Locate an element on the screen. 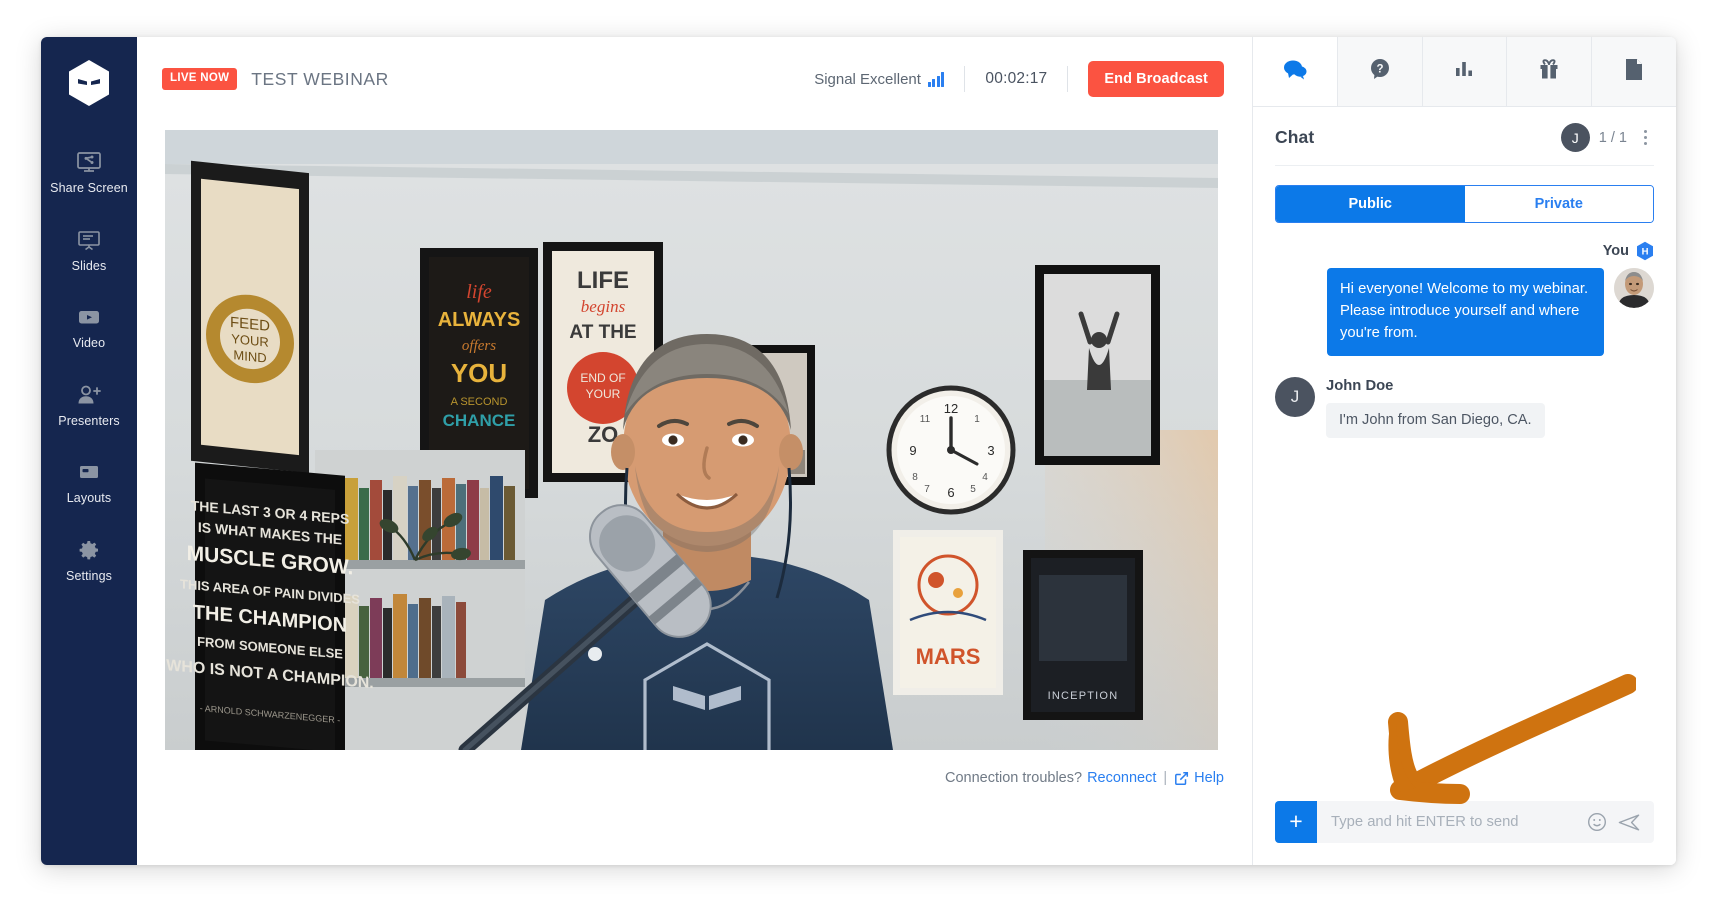 The image size is (1719, 909). tab-handouts is located at coordinates (1634, 71).